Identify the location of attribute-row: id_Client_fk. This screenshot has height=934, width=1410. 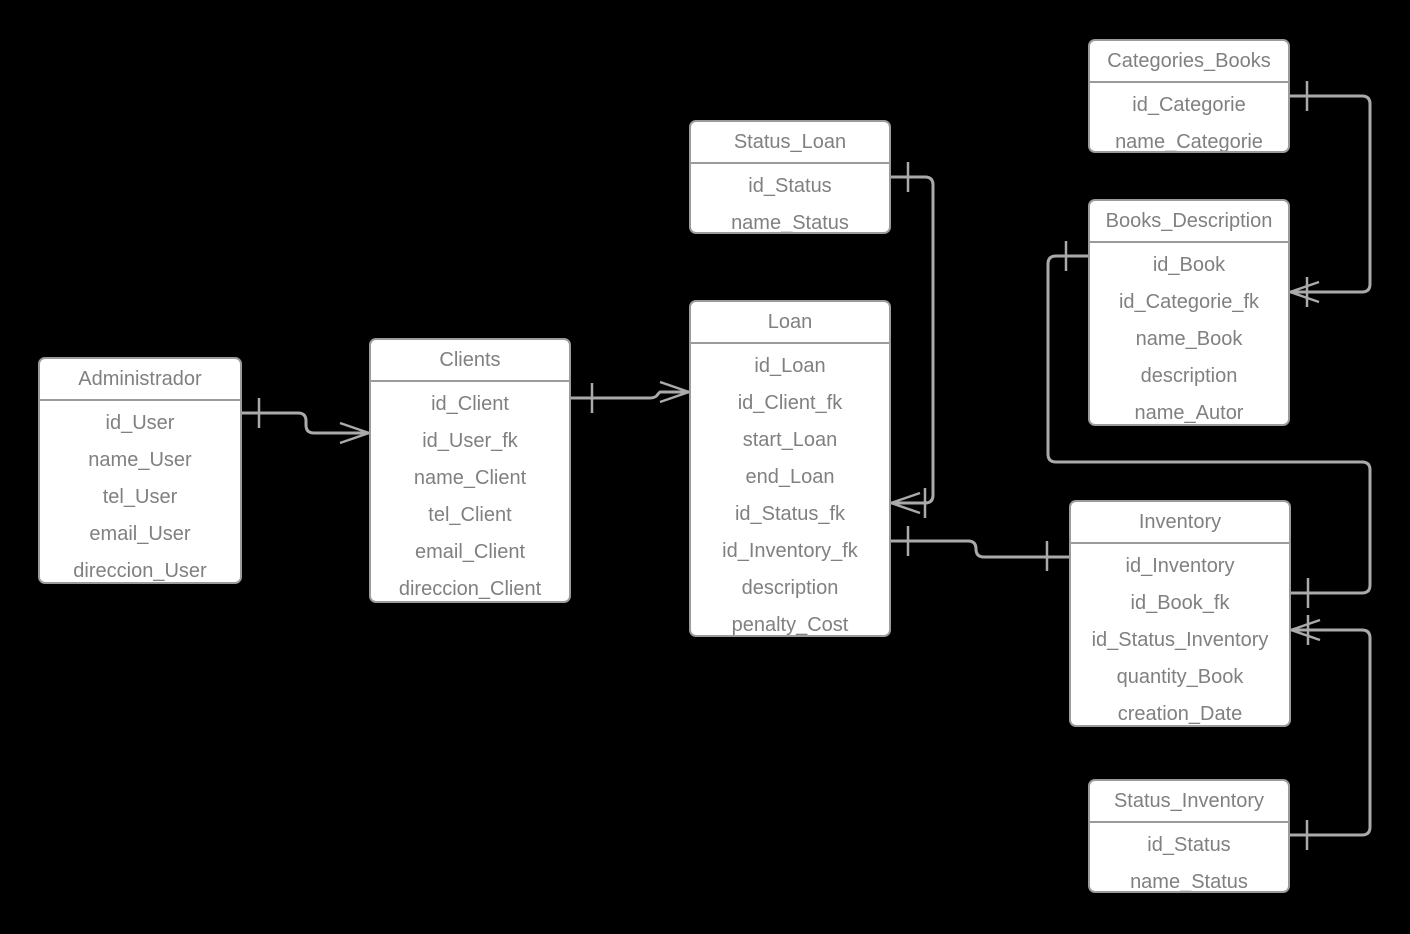
(790, 403).